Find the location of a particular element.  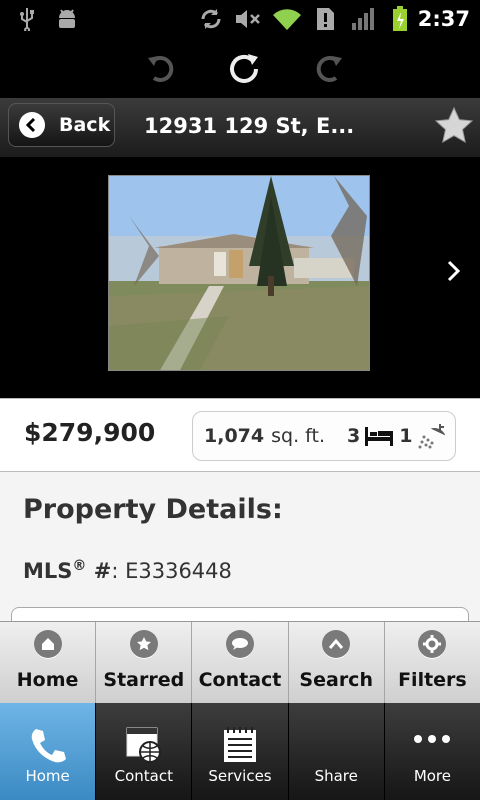

more-dots-icon is located at coordinates (432, 745).